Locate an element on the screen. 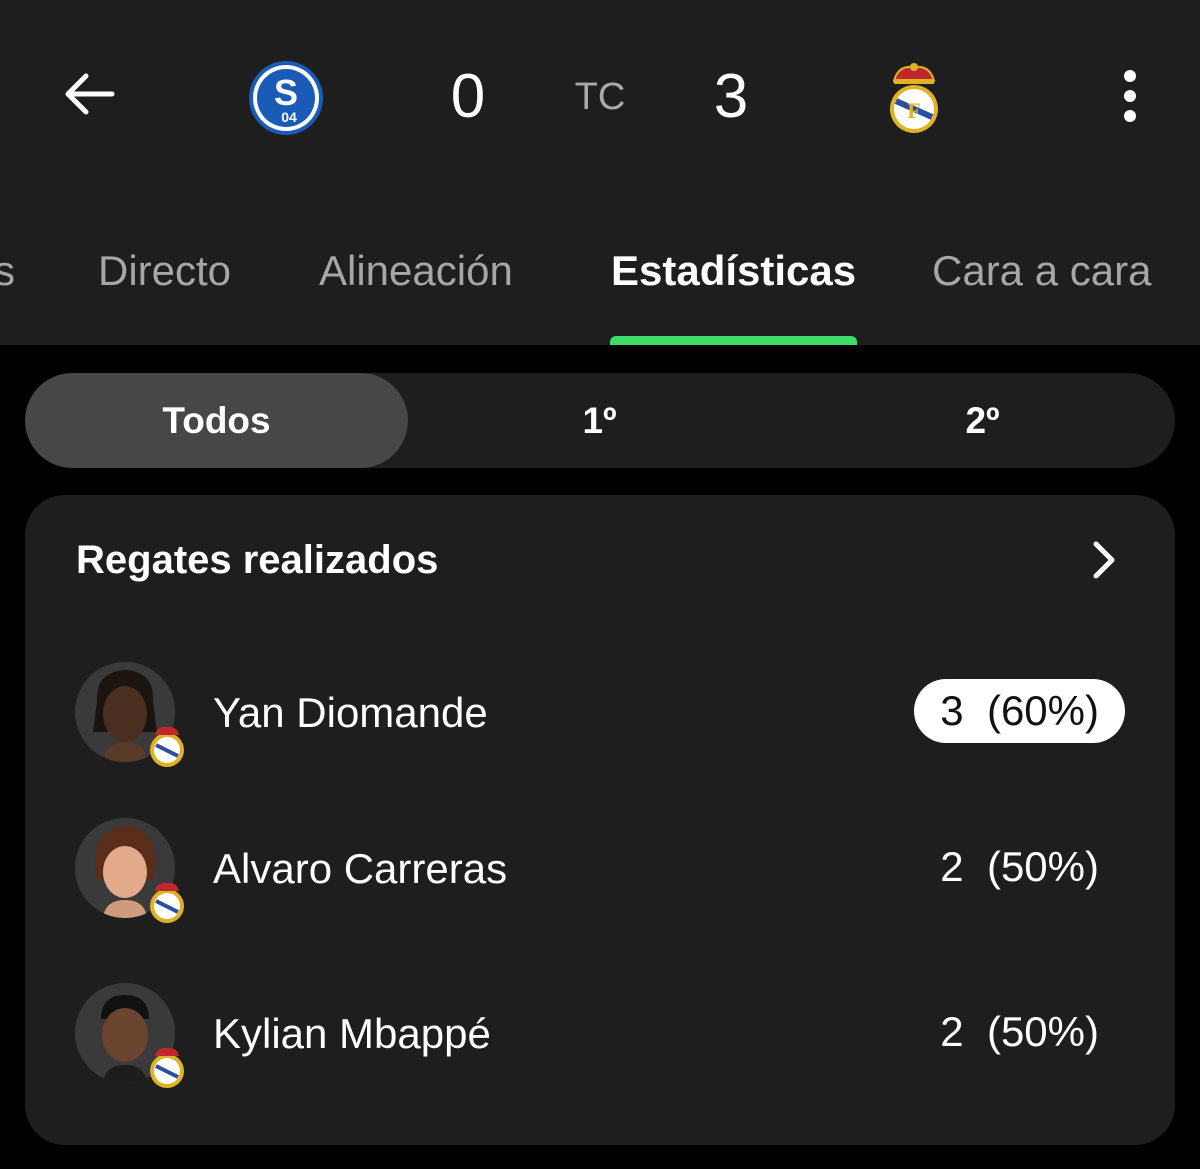 This screenshot has height=1169, width=1200. player-row: Yan Diomande 3 (60%) is located at coordinates (600, 722).